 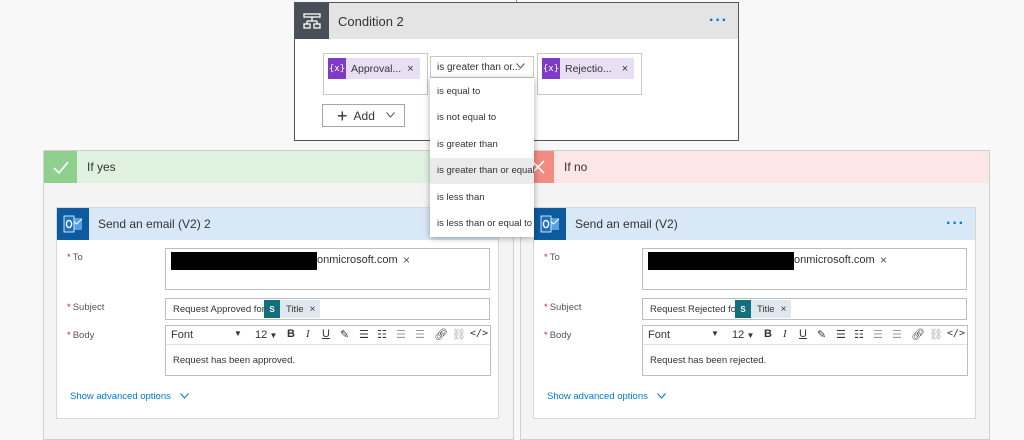 I want to click on operator-option: is not equal to, so click(x=482, y=118).